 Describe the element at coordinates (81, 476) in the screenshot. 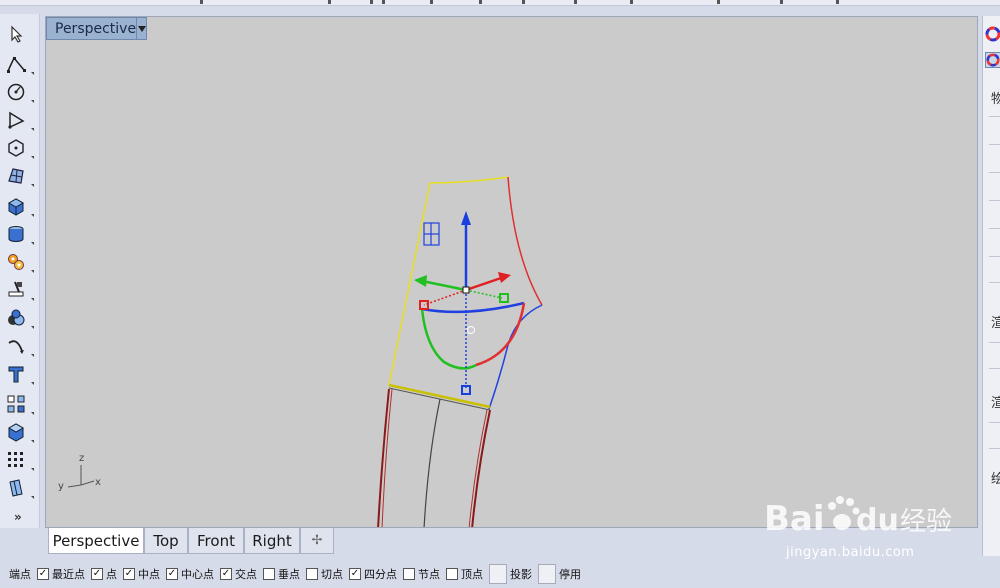

I see `axis-indicator` at that location.